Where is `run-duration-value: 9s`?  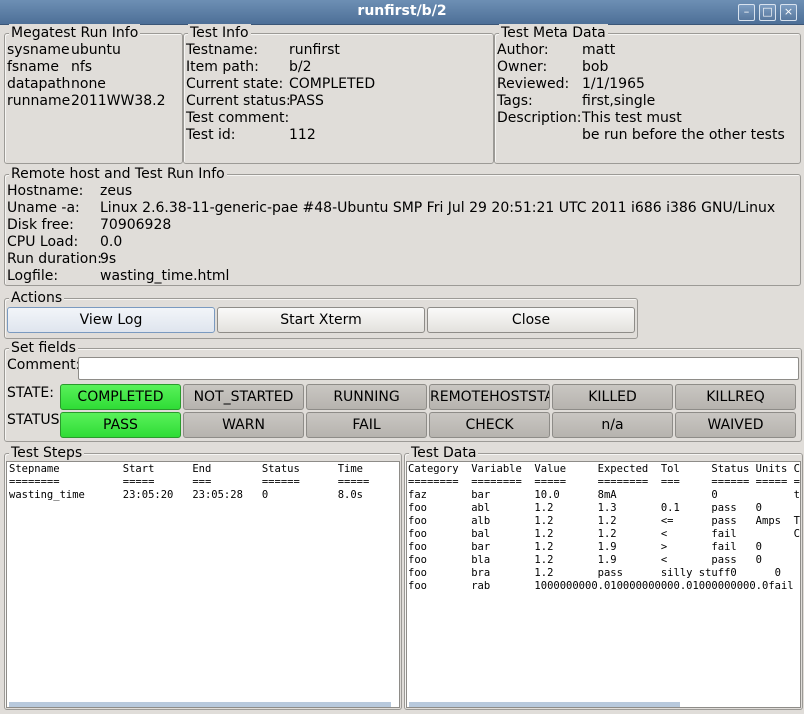
run-duration-value: 9s is located at coordinates (108, 259).